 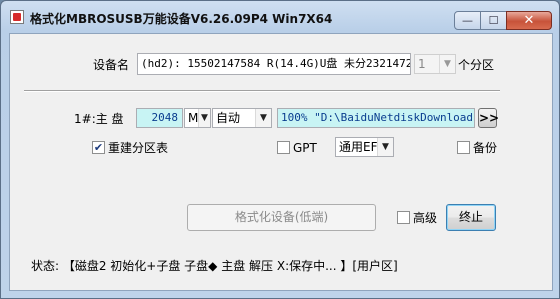 What do you see at coordinates (99, 119) in the screenshot?
I see `partition-row-label: 1#:主 盘` at bounding box center [99, 119].